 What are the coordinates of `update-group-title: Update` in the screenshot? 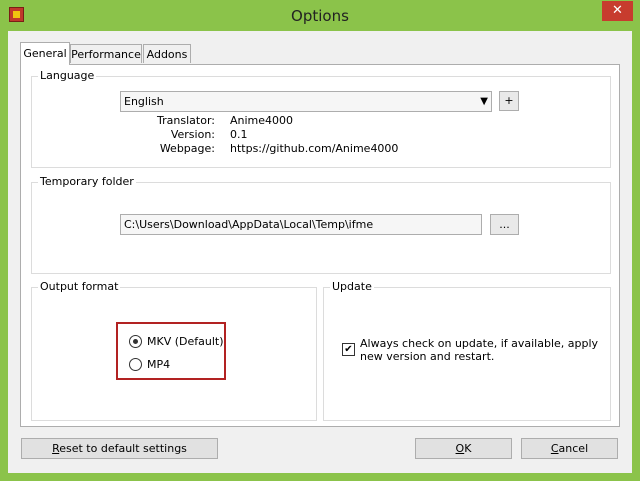 It's located at (352, 286).